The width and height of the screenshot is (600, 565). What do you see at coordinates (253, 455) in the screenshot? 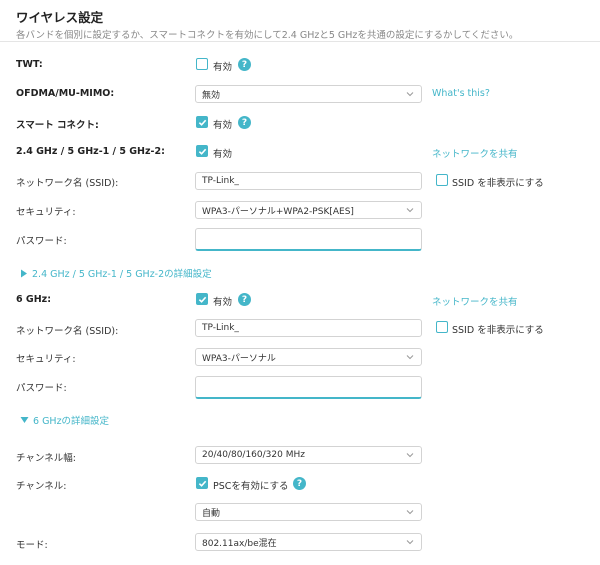
I see `channel-width-value: 20/40/80/160/320 MHz` at bounding box center [253, 455].